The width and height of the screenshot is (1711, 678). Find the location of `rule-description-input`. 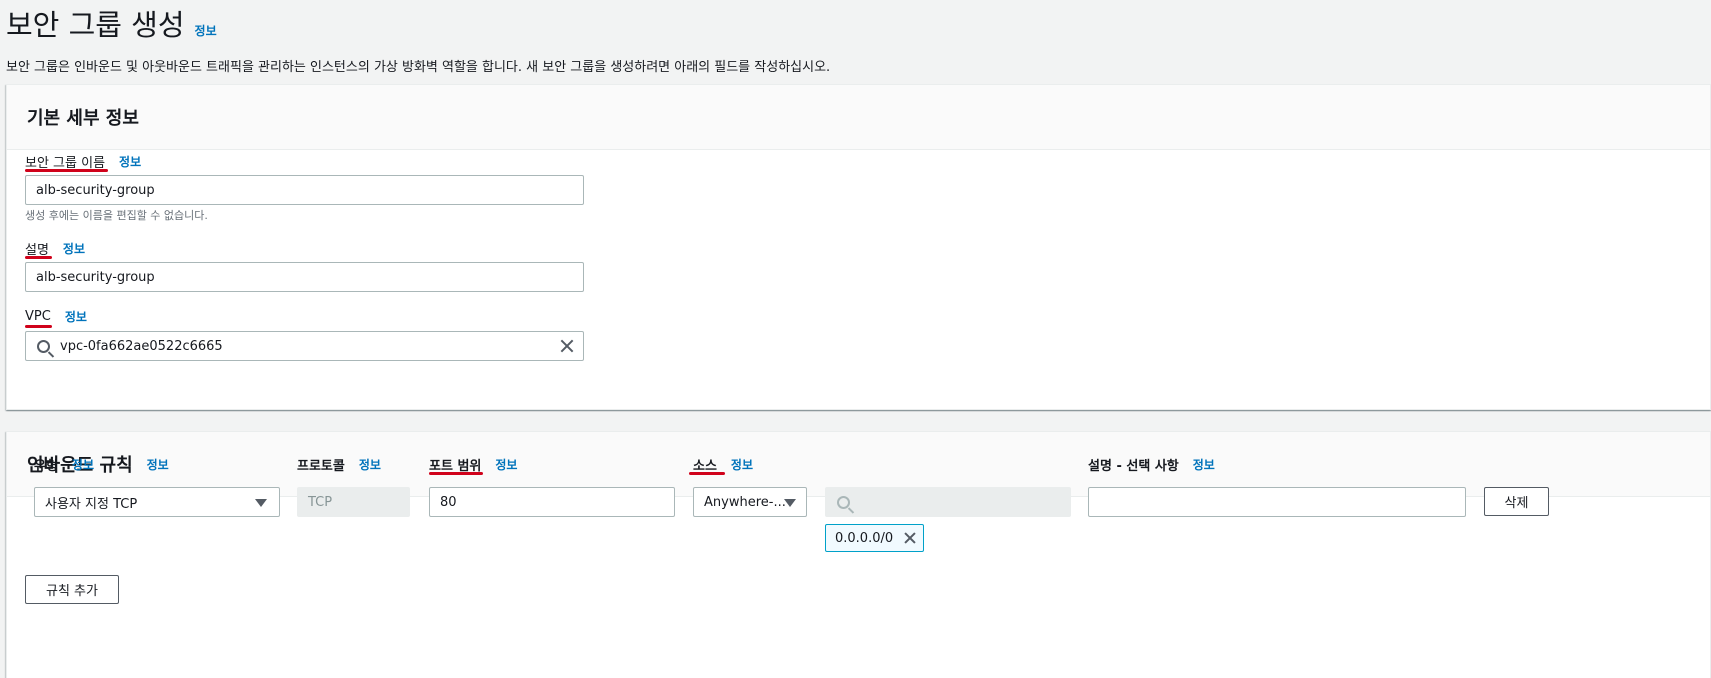

rule-description-input is located at coordinates (1277, 502).